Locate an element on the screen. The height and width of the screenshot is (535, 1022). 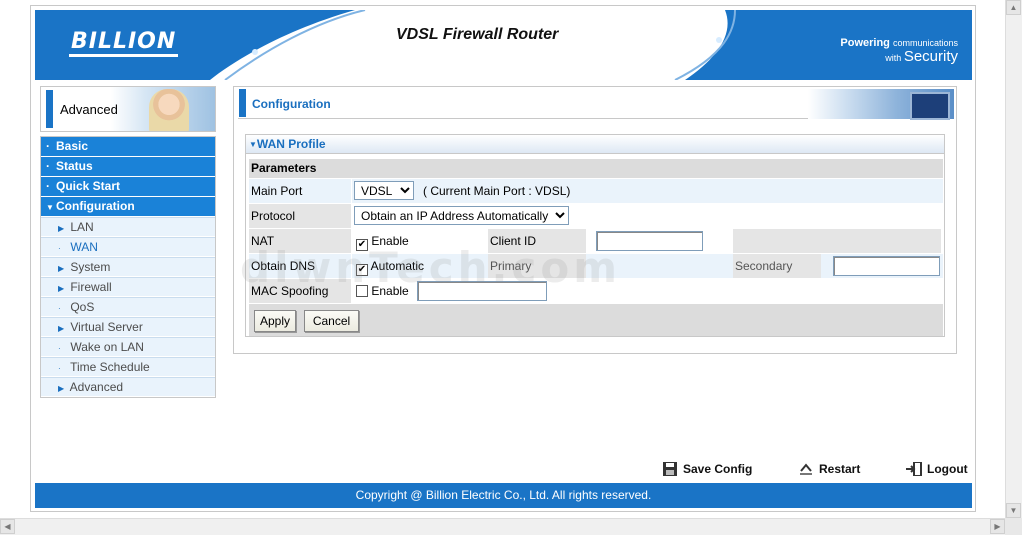
mac-enable-group: Enable is located at coordinates (382, 291).